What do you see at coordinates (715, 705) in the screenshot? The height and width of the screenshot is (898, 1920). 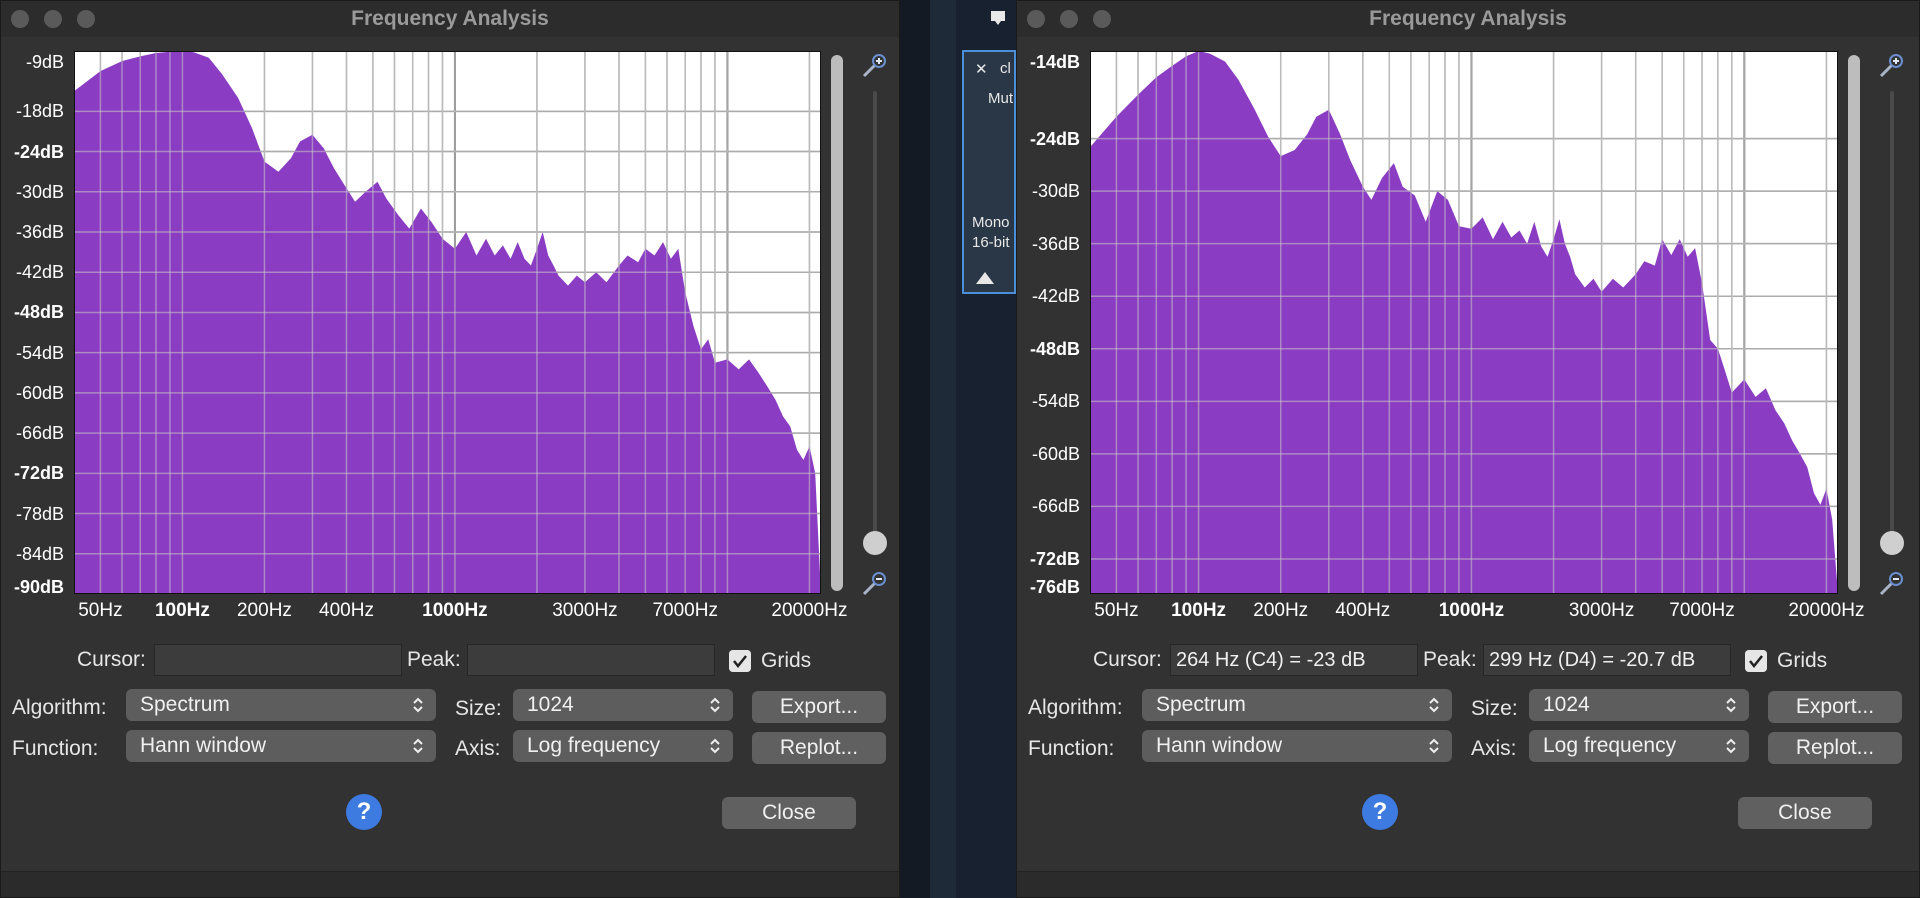 I see `left-size-chevron-icon` at bounding box center [715, 705].